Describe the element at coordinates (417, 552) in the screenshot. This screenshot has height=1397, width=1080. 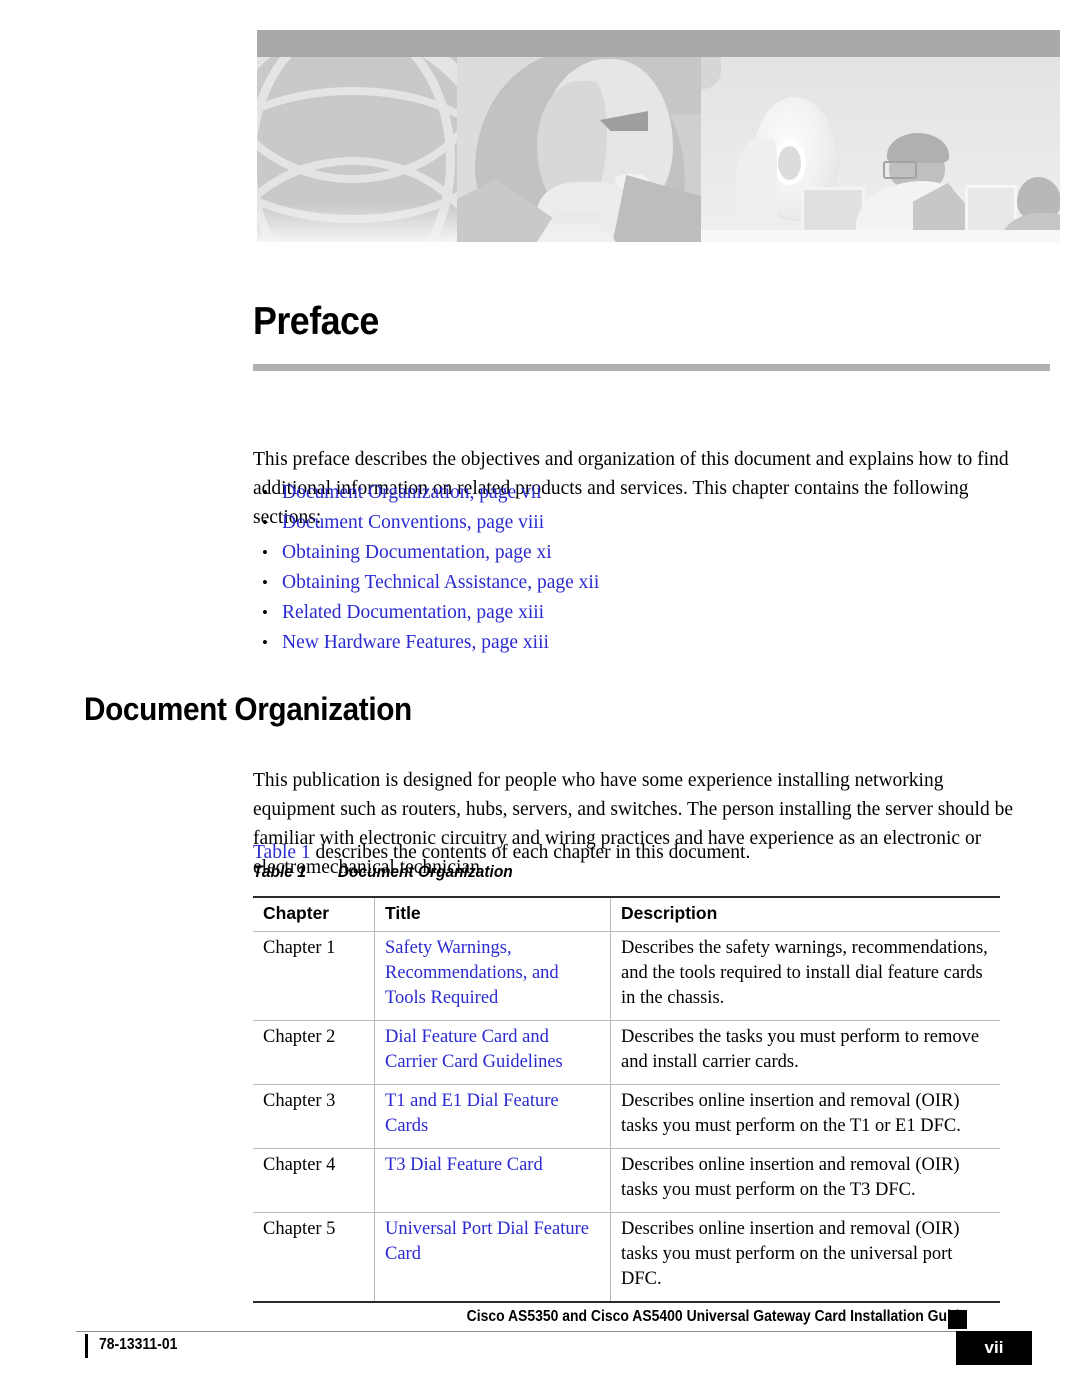
I see `section-link: Obtaining Documentation, page xi` at that location.